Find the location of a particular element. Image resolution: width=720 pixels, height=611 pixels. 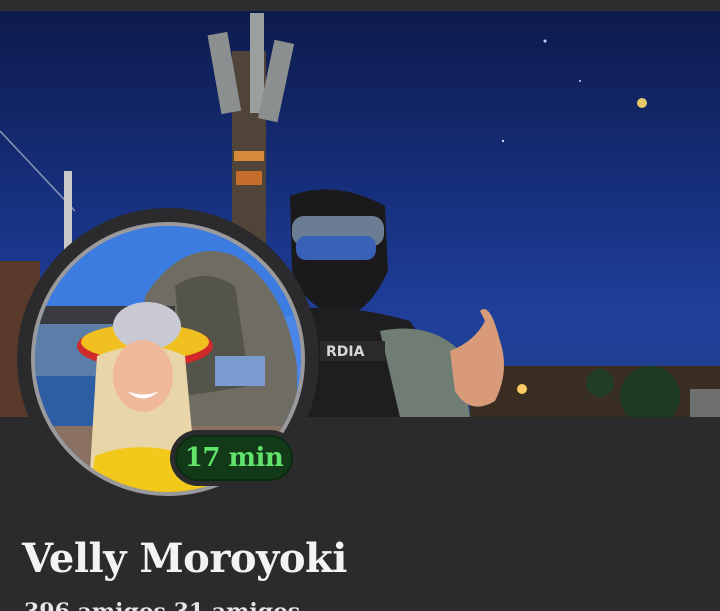

last-active-badge: 17 min is located at coordinates (234, 458).